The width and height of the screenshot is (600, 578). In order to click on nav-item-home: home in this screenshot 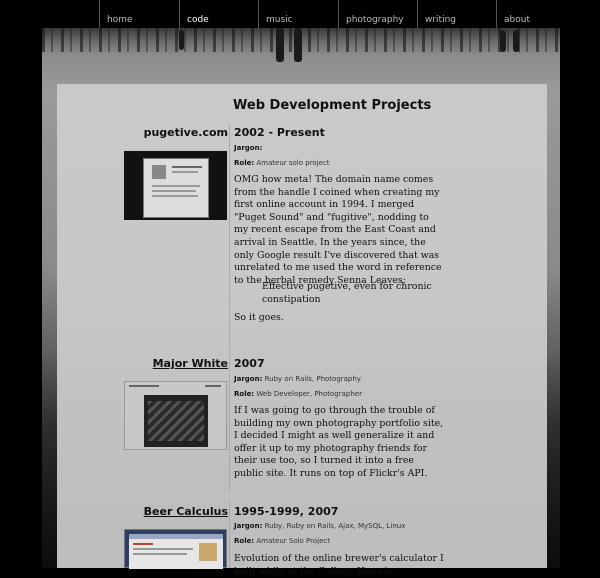, I will do `click(139, 14)`.